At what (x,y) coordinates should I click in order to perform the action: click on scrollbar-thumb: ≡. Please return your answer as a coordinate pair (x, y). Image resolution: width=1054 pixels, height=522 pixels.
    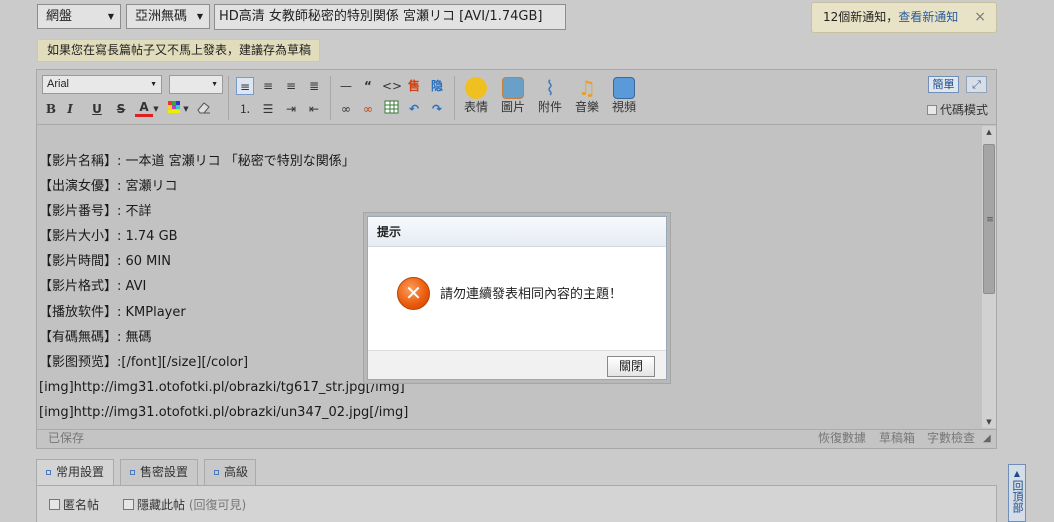
    Looking at the image, I should click on (989, 219).